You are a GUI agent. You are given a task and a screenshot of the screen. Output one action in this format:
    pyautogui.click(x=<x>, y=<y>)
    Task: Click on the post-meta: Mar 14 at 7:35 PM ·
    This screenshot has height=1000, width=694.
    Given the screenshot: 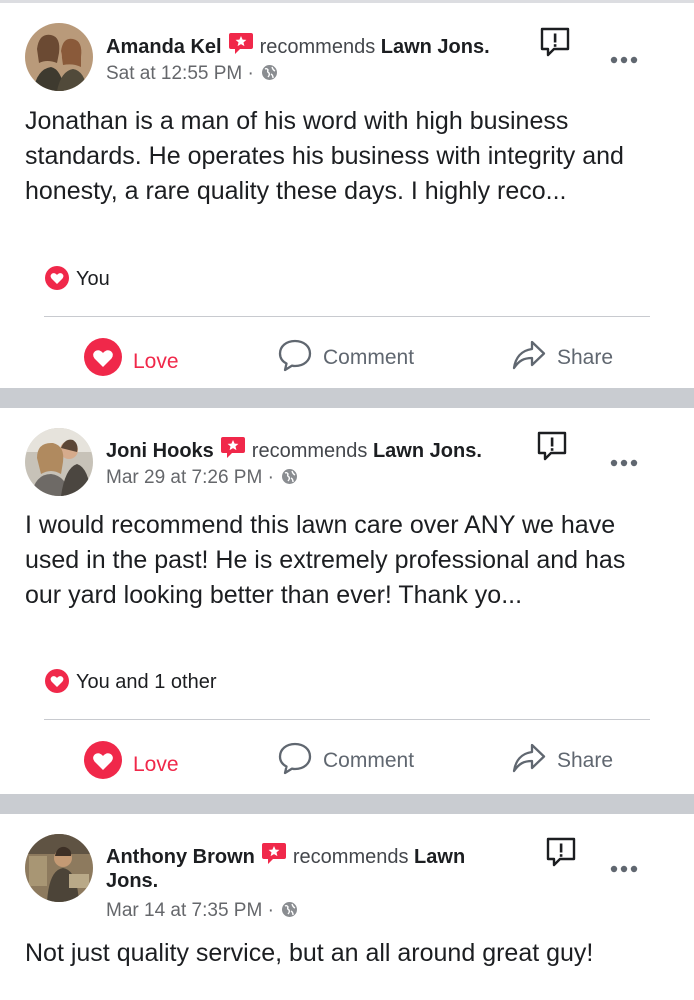 What is the action you would take?
    pyautogui.click(x=202, y=911)
    